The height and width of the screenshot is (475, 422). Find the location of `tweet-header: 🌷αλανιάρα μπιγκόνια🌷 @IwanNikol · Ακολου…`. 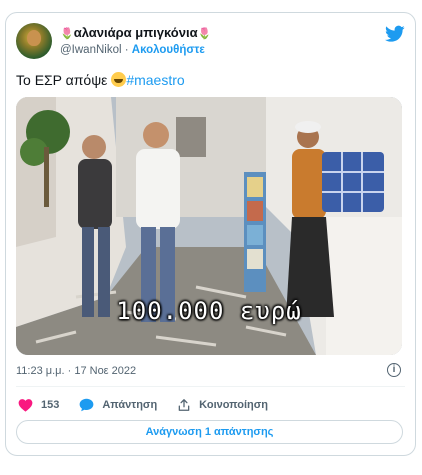

tweet-header: 🌷αλανιάρα μπιγκόνια🌷 @IwanNikol · Ακολου… is located at coordinates (210, 43).